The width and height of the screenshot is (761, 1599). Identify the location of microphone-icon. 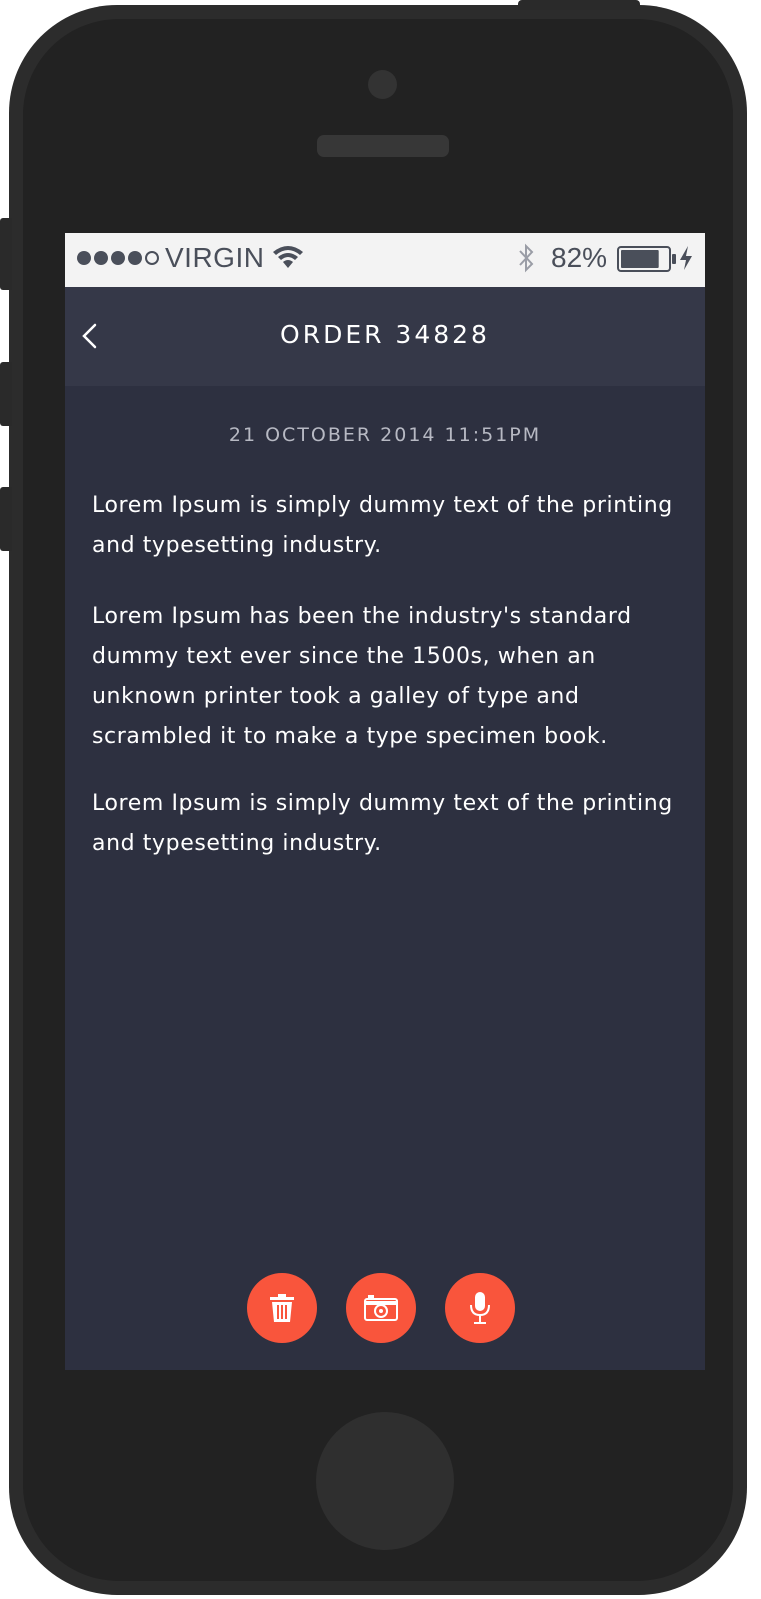
(480, 1308).